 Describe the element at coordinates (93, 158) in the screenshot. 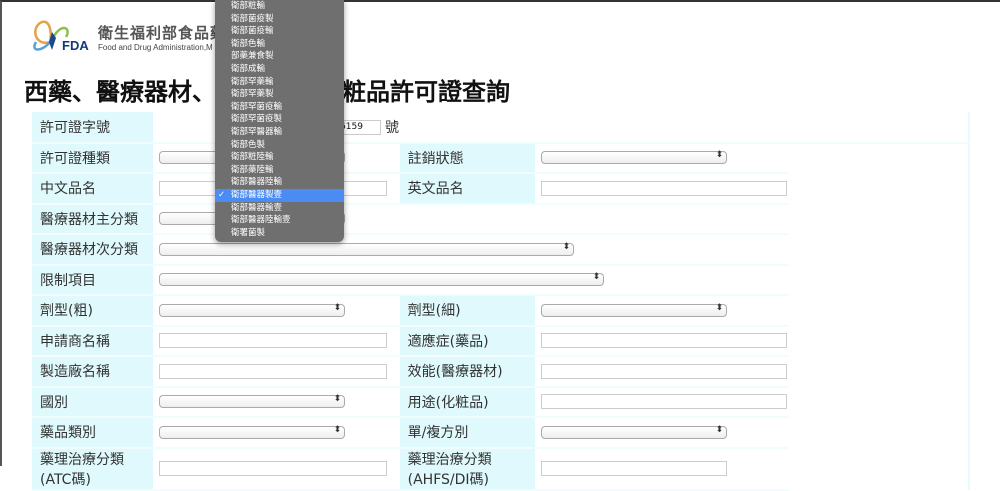

I see `label-license-type: 許可證種類` at that location.